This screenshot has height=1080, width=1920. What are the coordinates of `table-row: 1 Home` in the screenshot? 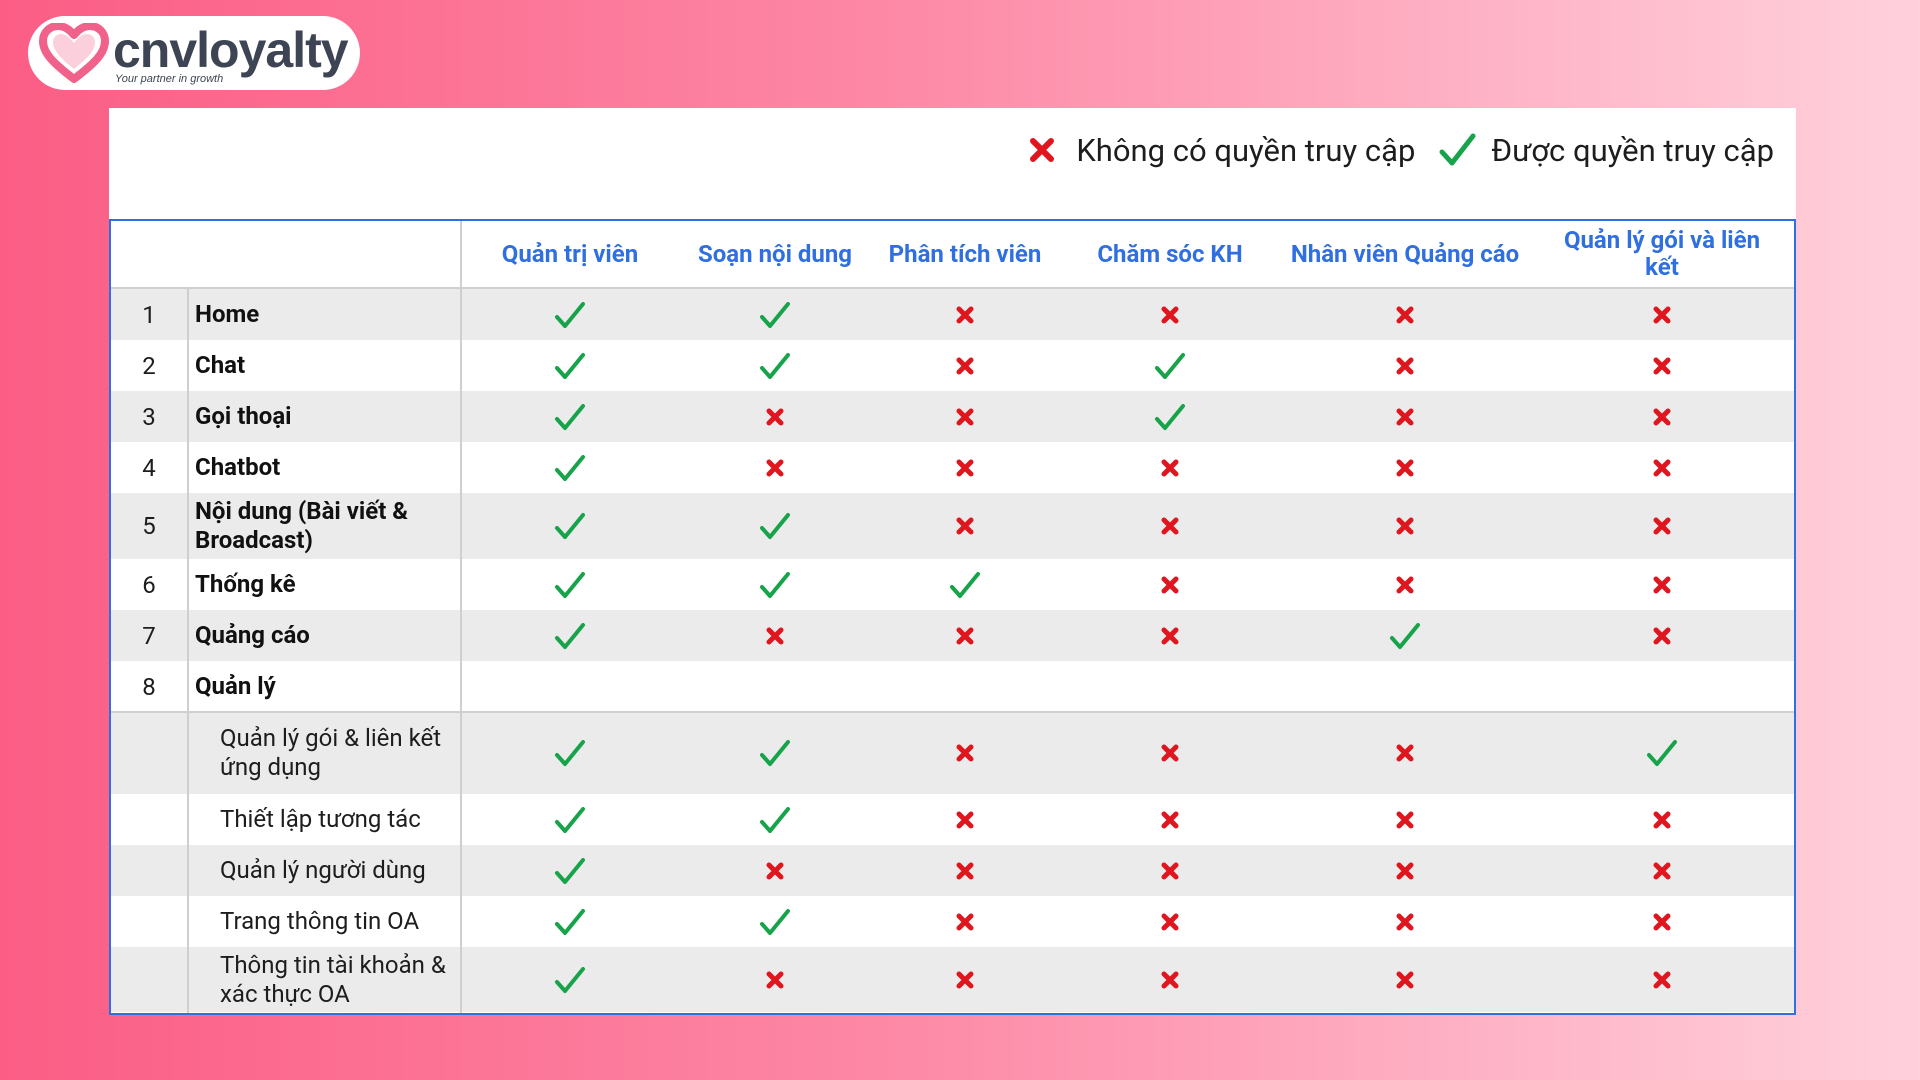 It's located at (952, 314).